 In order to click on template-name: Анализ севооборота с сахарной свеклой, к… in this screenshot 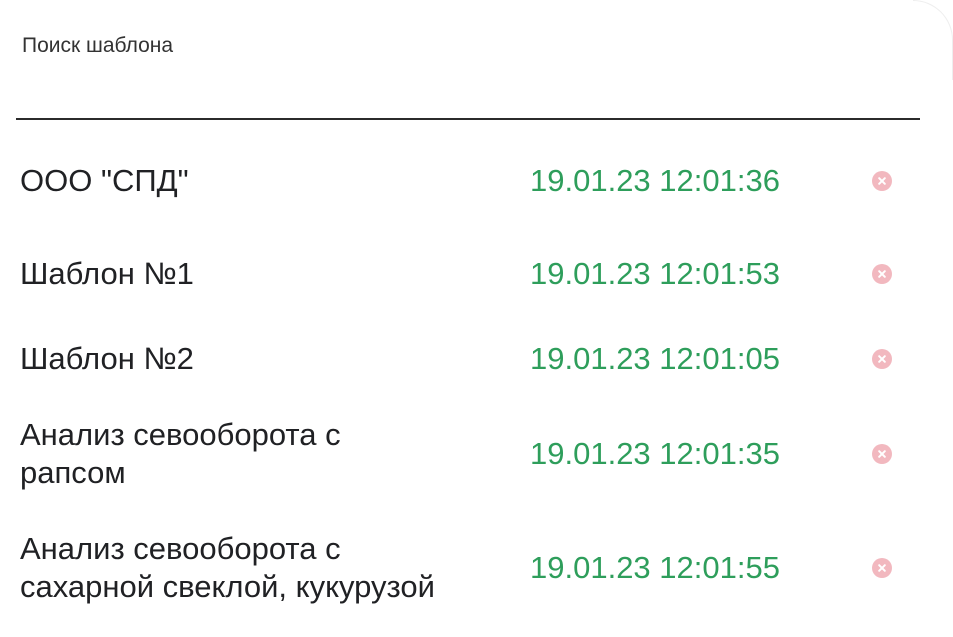, I will do `click(227, 567)`.